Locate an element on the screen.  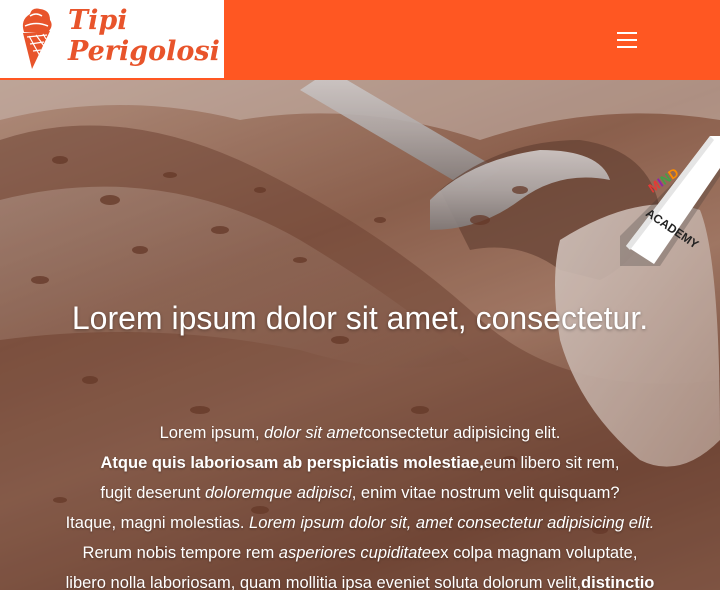
hamburger-menu-icon is located at coordinates (627, 40).